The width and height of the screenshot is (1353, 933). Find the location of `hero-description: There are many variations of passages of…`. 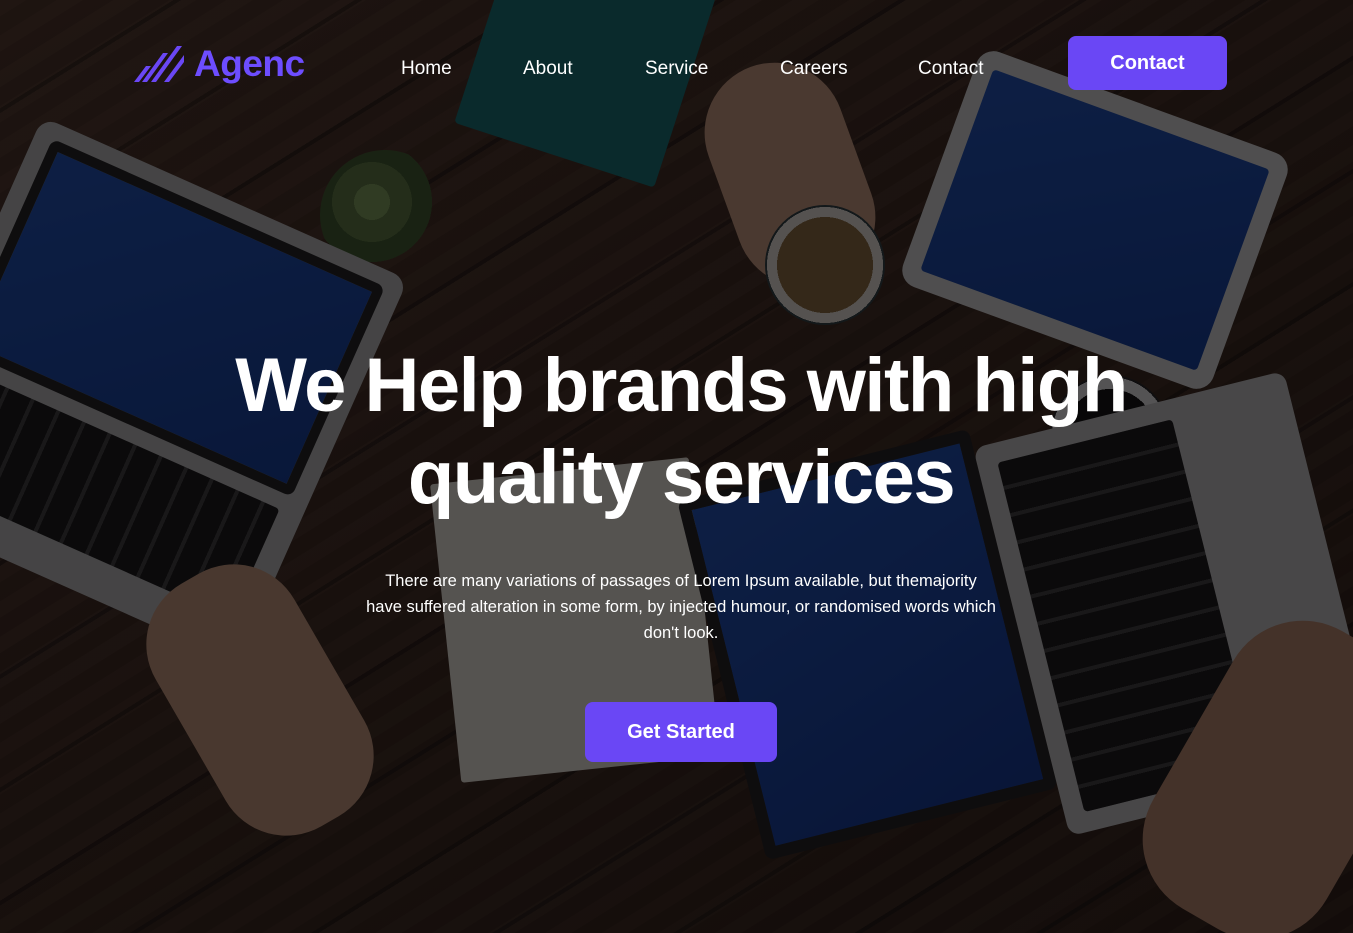

hero-description: There are many variations of passages of… is located at coordinates (681, 607).